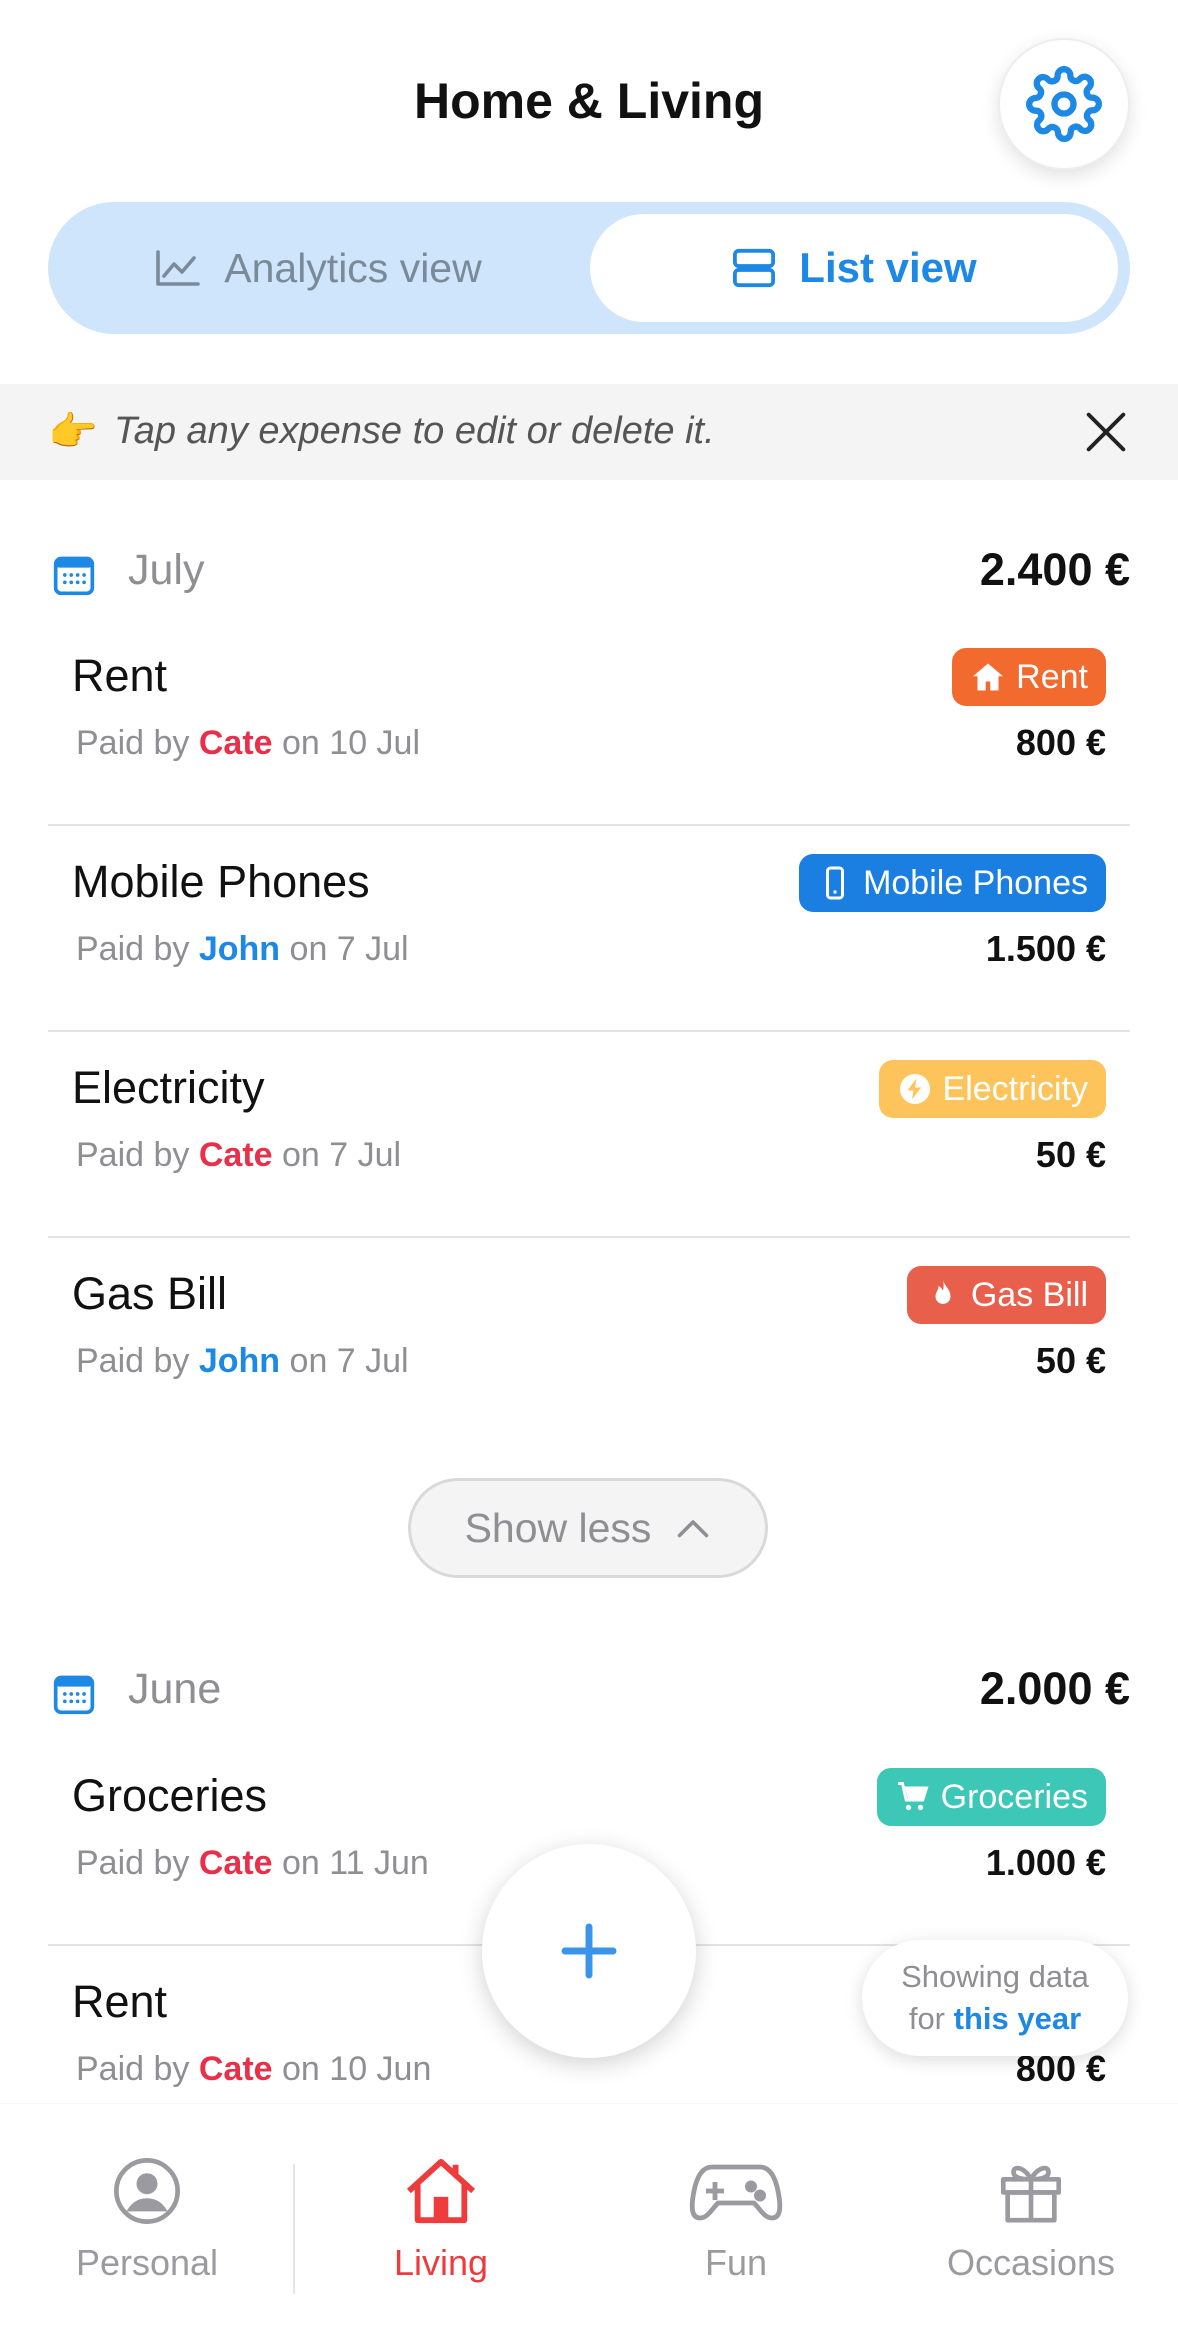 Image resolution: width=1178 pixels, height=2342 pixels. Describe the element at coordinates (1017, 2018) in the screenshot. I see `period-value: this year` at that location.